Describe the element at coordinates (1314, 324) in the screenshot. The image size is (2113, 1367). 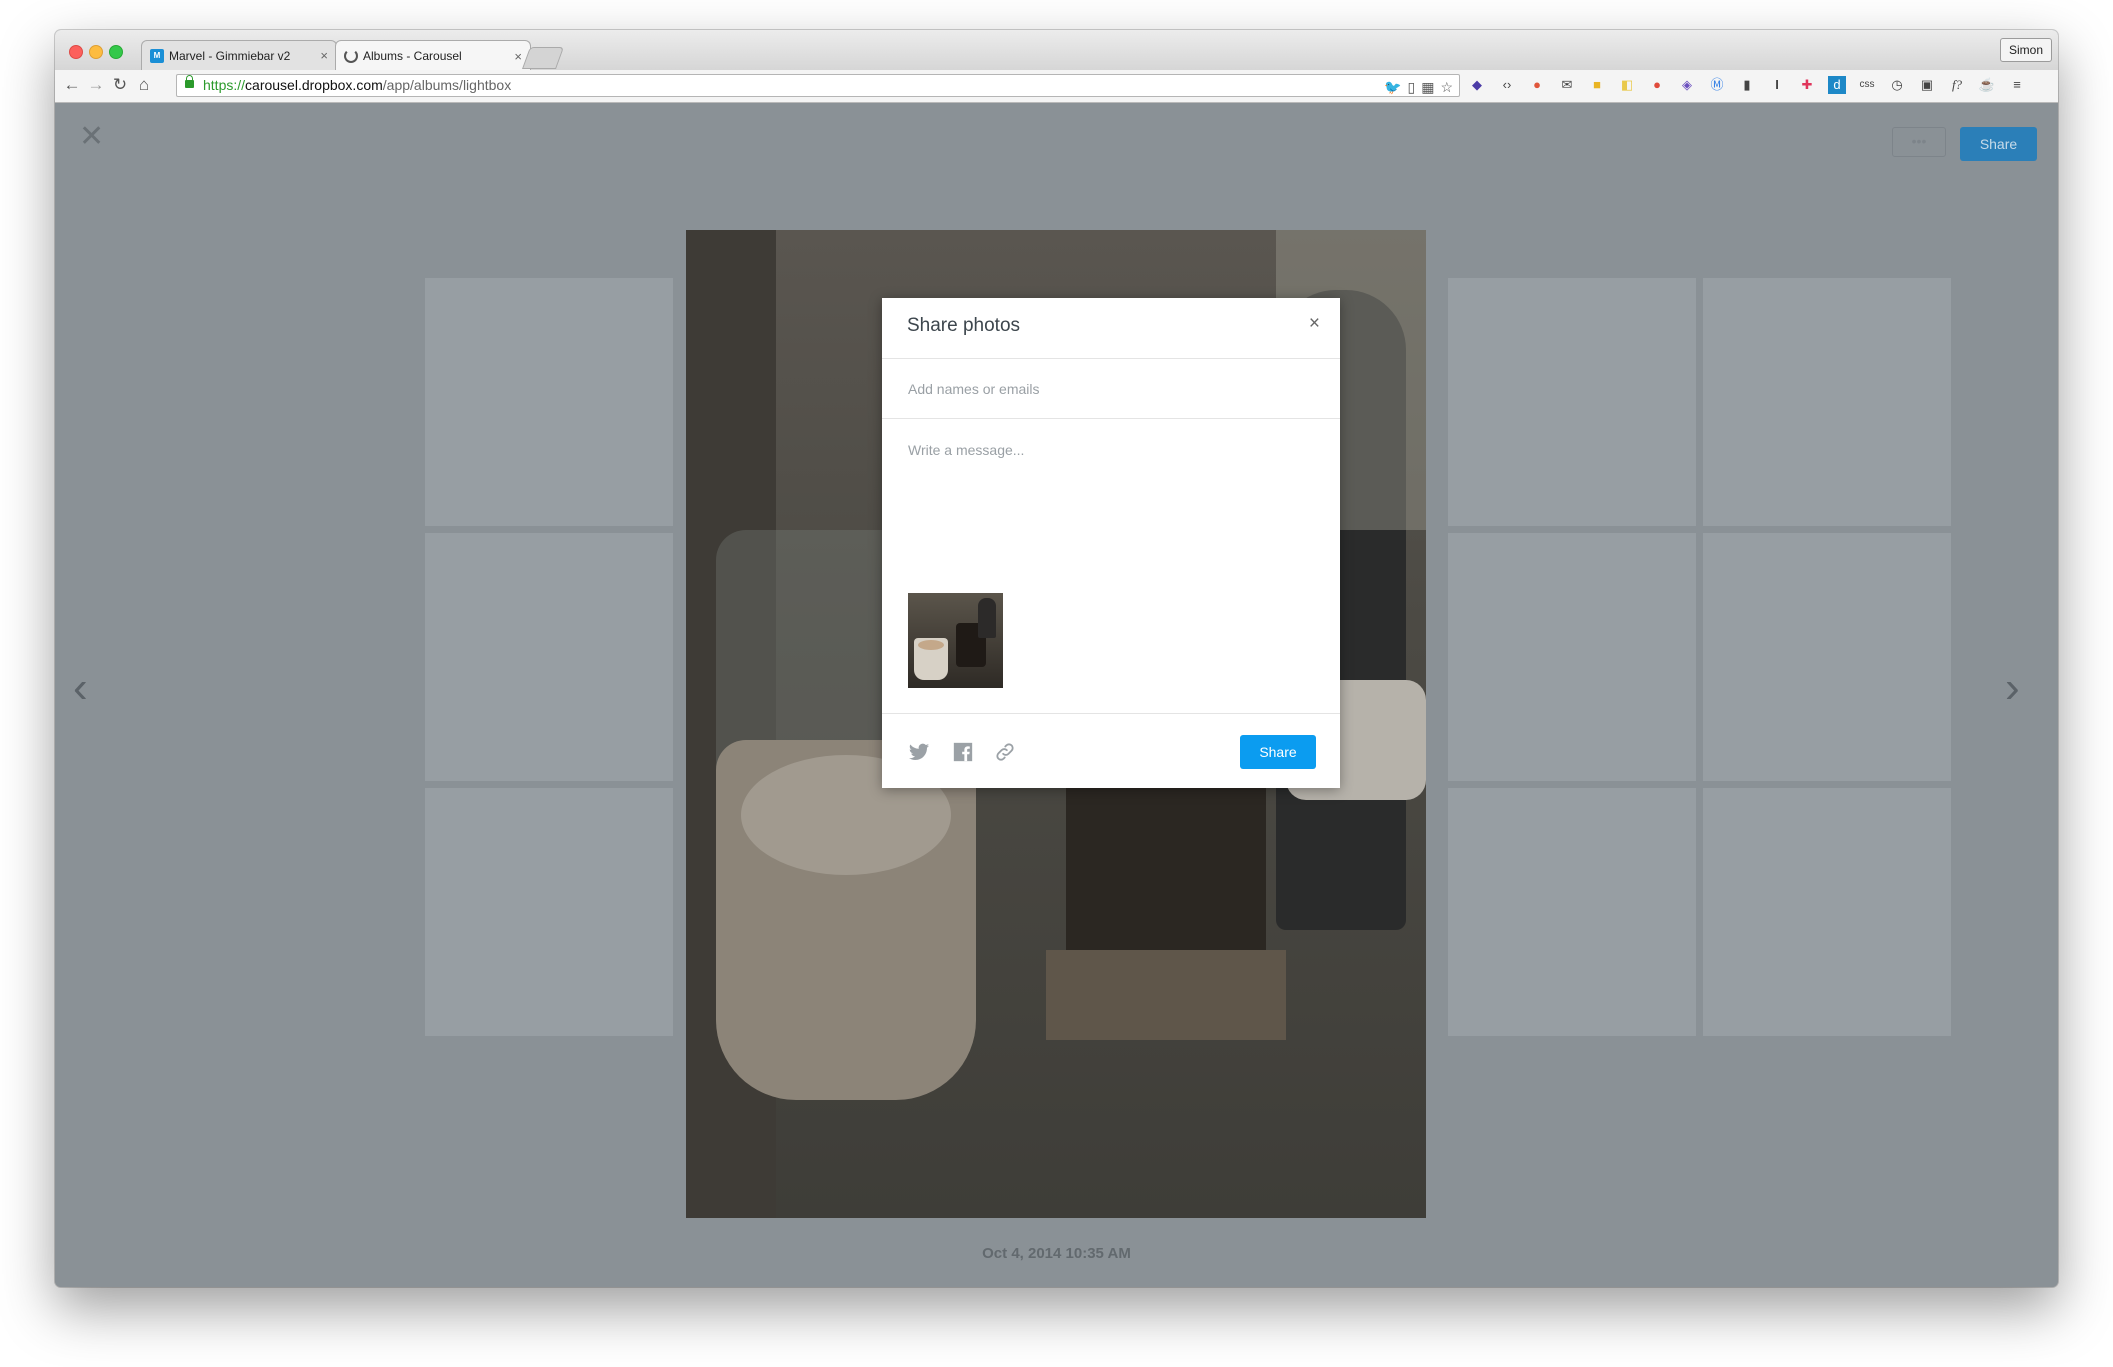
I see `close-icon: ×` at that location.